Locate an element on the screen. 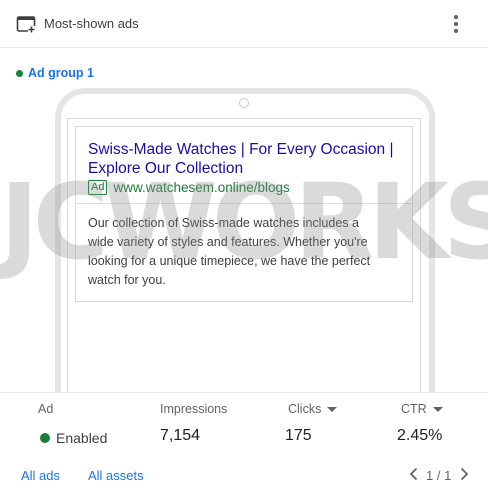 Image resolution: width=488 pixels, height=500 pixels. ad-badge: Ad is located at coordinates (98, 187).